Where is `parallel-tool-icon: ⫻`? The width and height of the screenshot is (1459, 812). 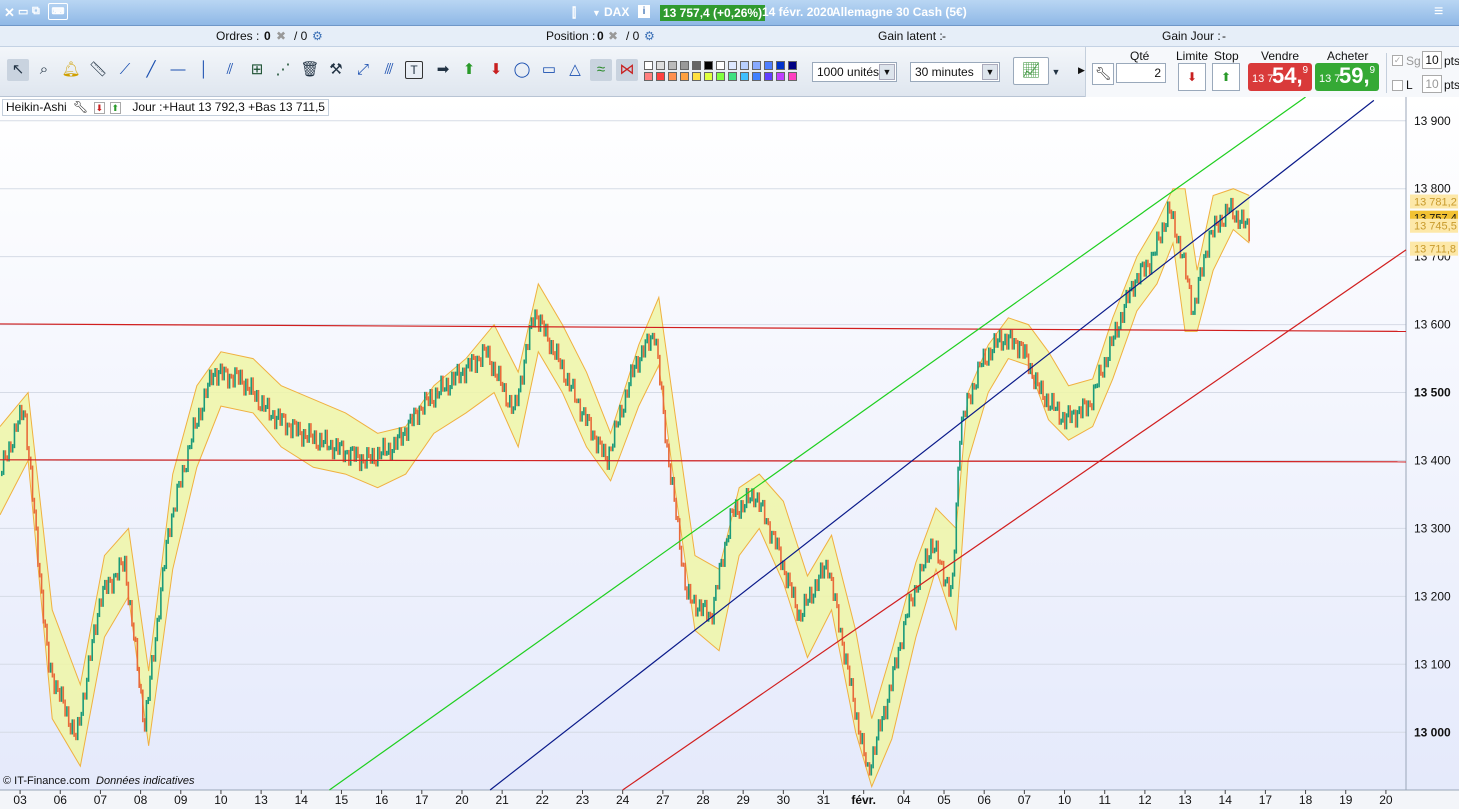
parallel-tool-icon: ⫻ is located at coordinates (389, 70).